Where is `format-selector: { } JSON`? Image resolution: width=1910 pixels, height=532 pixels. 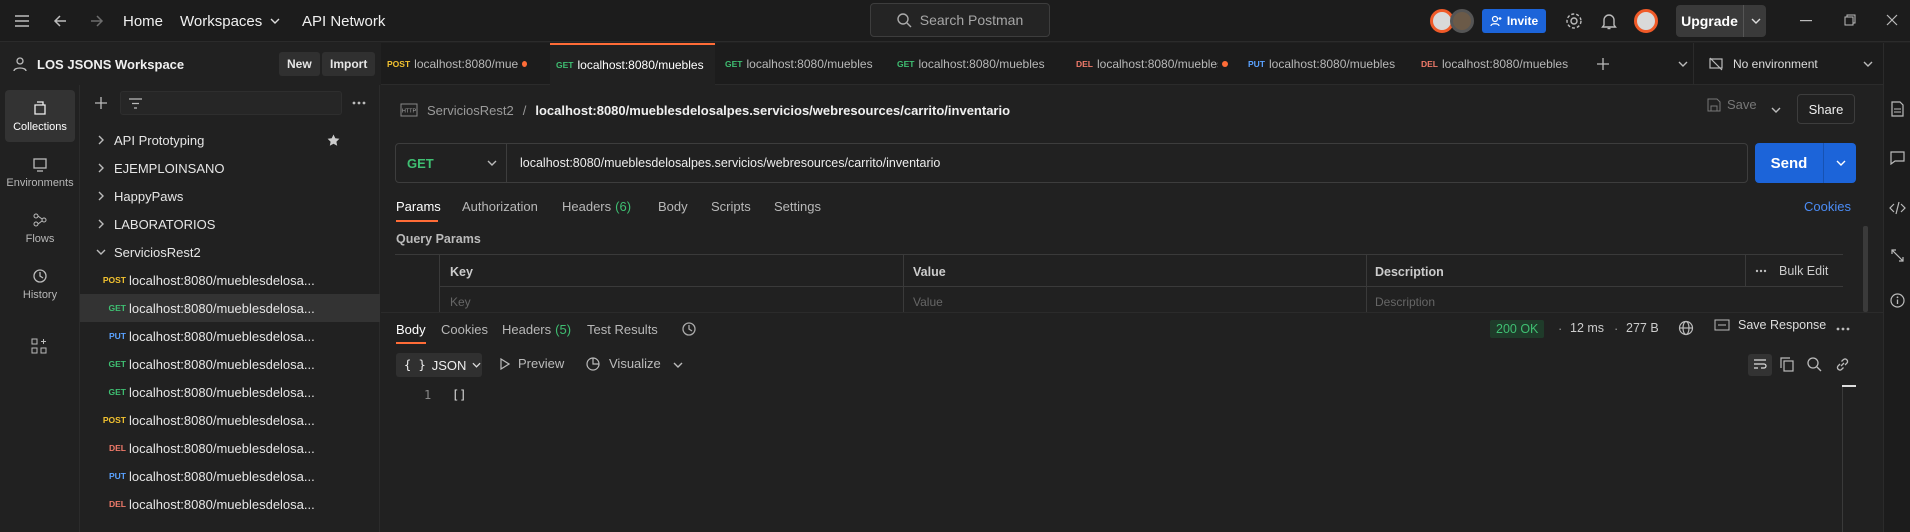 format-selector: { } JSON is located at coordinates (439, 365).